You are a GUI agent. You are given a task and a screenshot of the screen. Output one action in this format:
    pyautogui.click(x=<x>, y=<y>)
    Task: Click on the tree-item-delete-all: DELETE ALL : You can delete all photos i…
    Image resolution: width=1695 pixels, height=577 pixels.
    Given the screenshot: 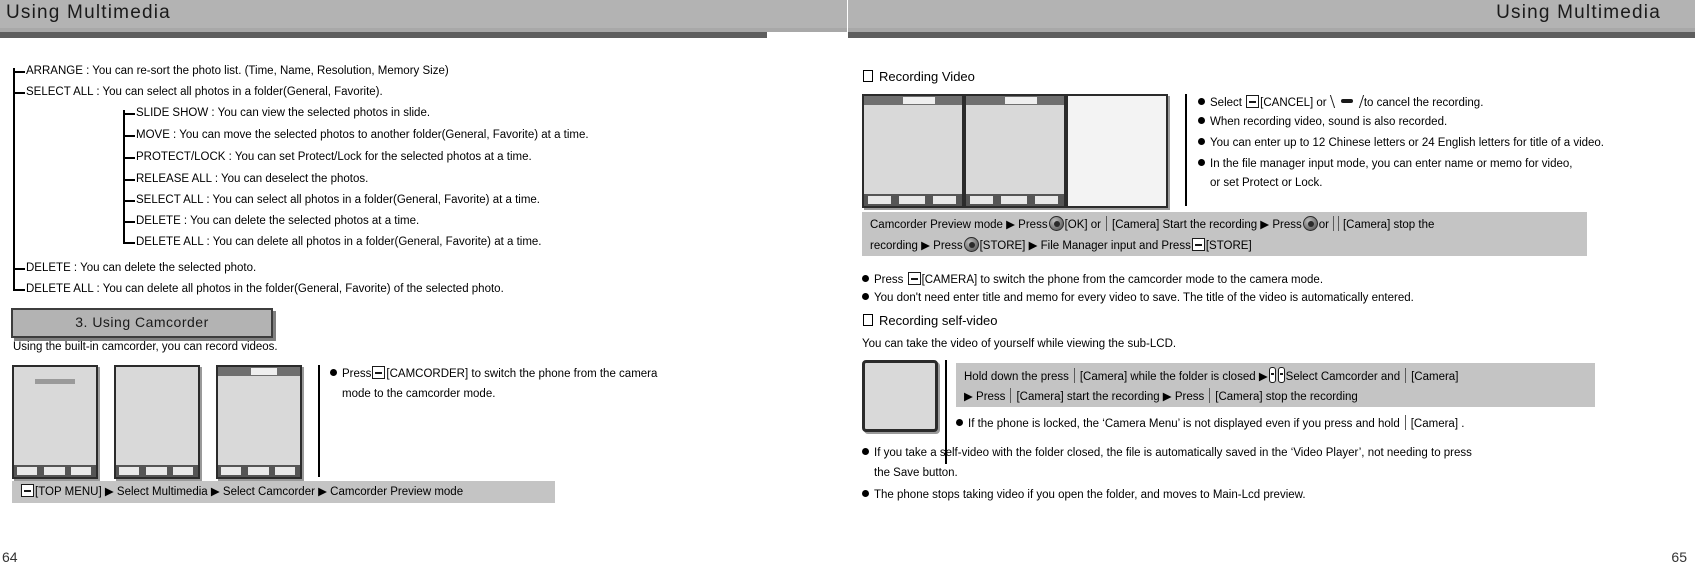 What is the action you would take?
    pyautogui.click(x=265, y=289)
    